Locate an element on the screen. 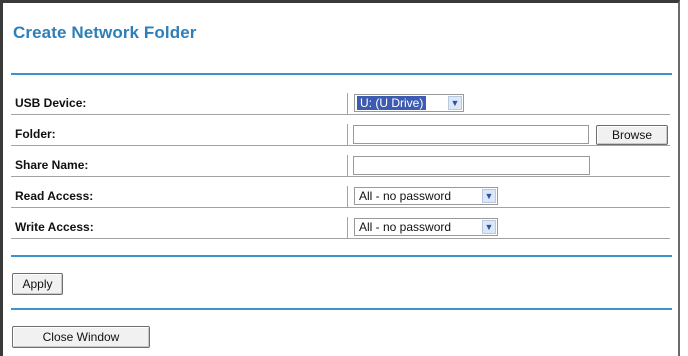 The width and height of the screenshot is (688, 356). share-name-row: Share Name: is located at coordinates (340, 166).